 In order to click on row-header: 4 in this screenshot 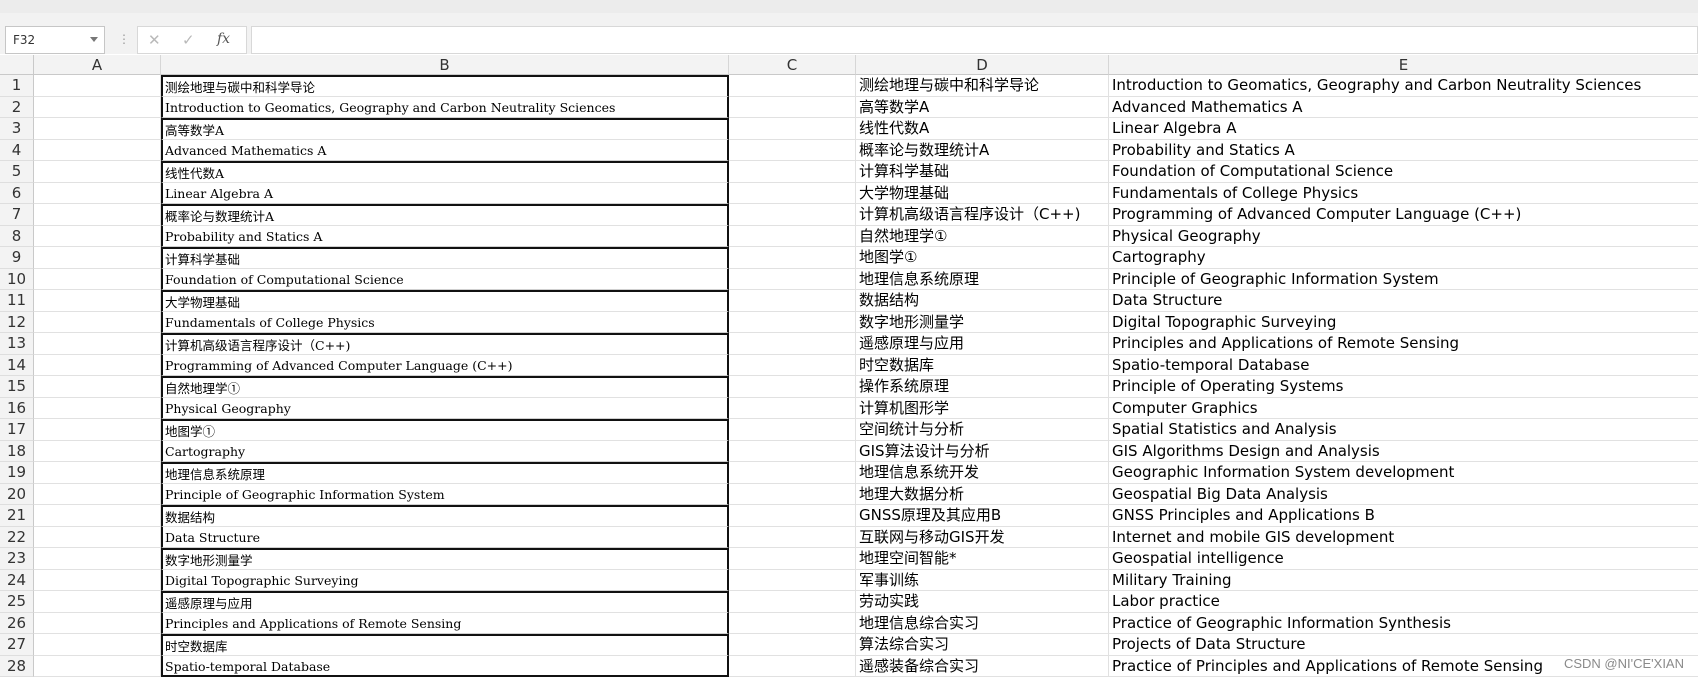, I will do `click(17, 150)`.